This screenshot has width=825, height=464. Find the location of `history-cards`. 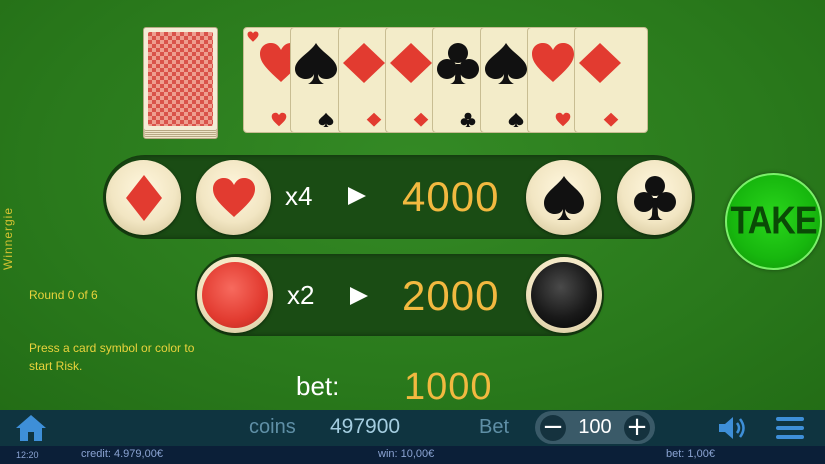

history-cards is located at coordinates (445, 80).